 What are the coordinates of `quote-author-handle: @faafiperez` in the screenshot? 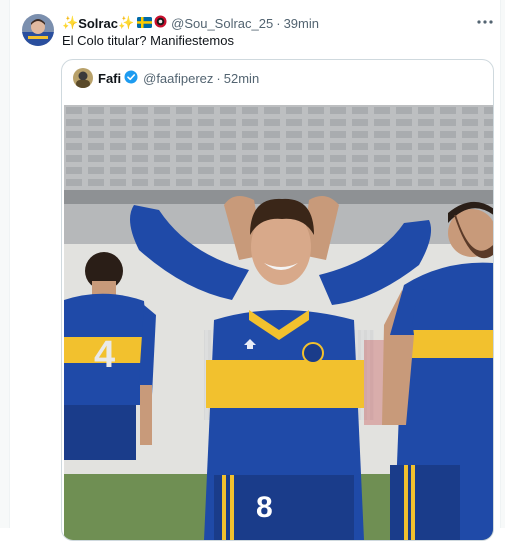 It's located at (178, 78).